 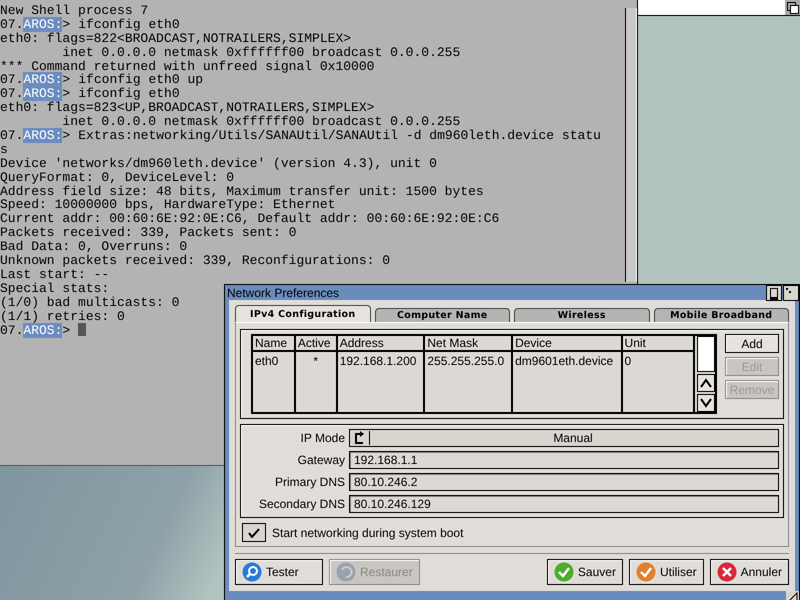 I want to click on column-header: Name, so click(x=274, y=343).